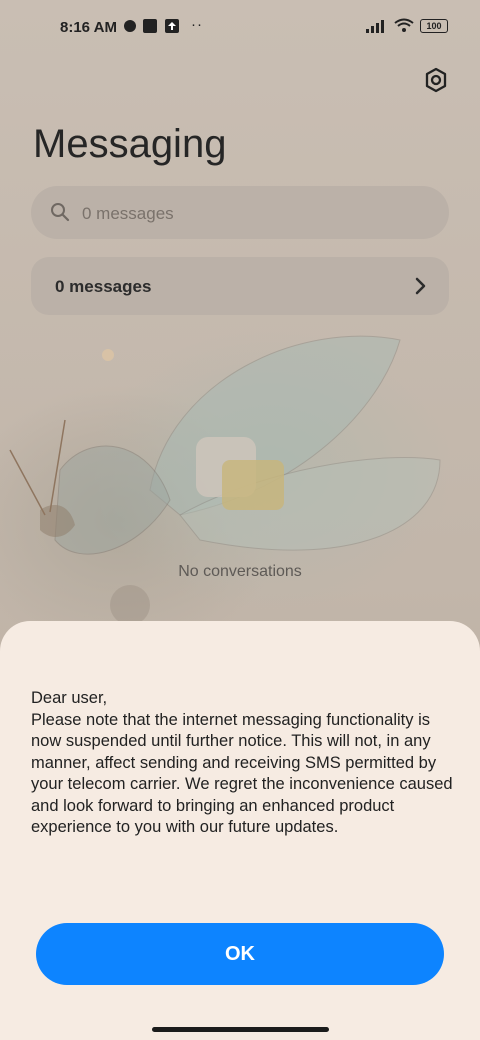 Image resolution: width=480 pixels, height=1040 pixels. I want to click on chevron-right-icon, so click(420, 286).